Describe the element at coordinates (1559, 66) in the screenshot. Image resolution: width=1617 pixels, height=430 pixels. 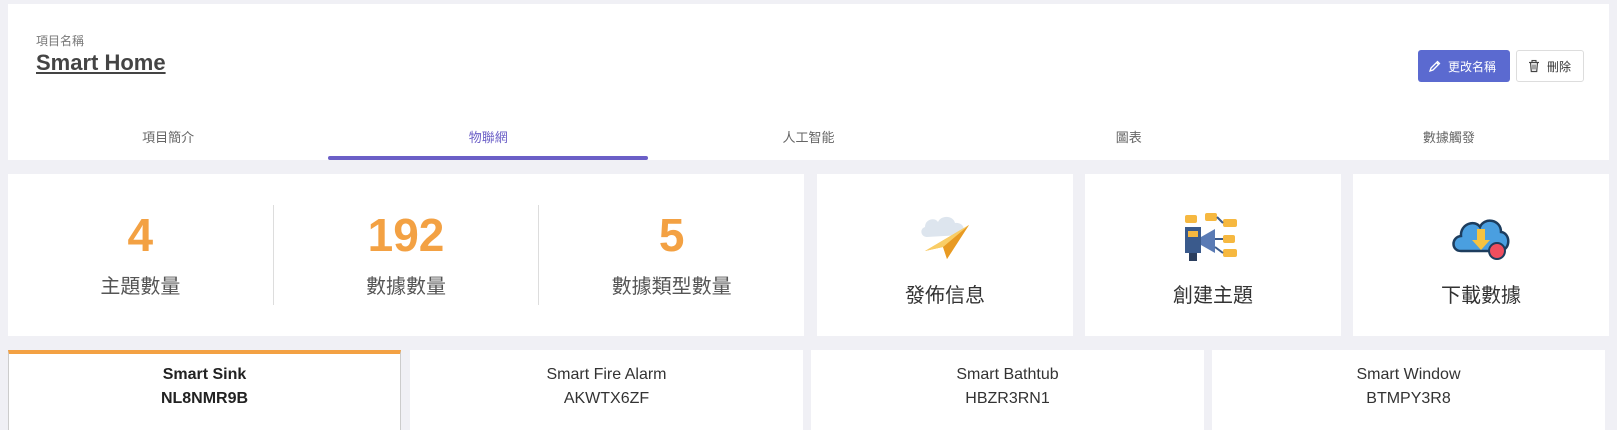
I see `delete-button-label: 刪除` at that location.